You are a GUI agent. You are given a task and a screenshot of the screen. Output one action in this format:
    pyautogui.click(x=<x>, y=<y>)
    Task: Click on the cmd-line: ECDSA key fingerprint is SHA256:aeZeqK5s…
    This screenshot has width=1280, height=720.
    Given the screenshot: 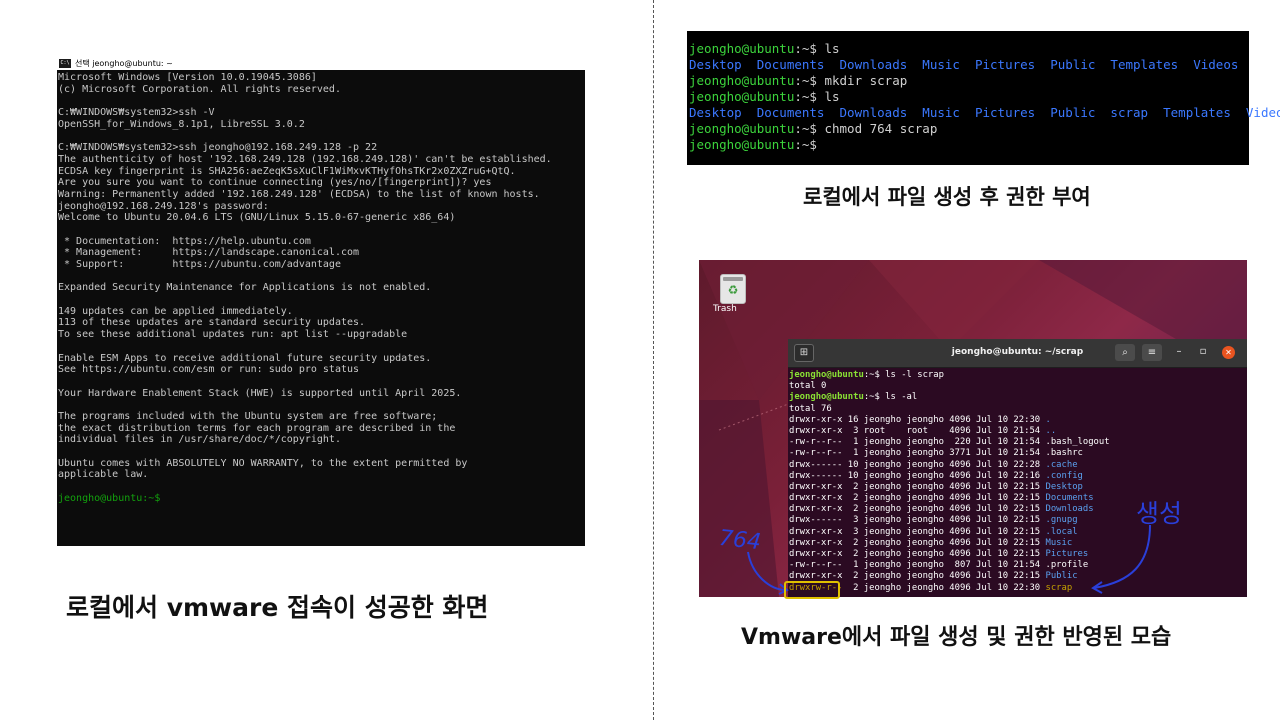 What is the action you would take?
    pyautogui.click(x=287, y=171)
    